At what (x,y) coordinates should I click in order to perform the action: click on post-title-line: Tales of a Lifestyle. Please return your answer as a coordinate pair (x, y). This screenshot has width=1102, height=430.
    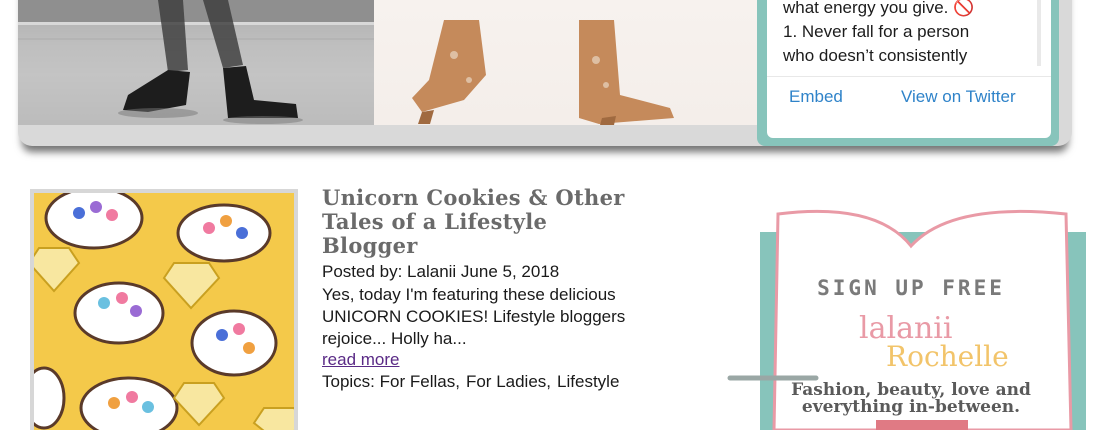
    Looking at the image, I should click on (435, 221).